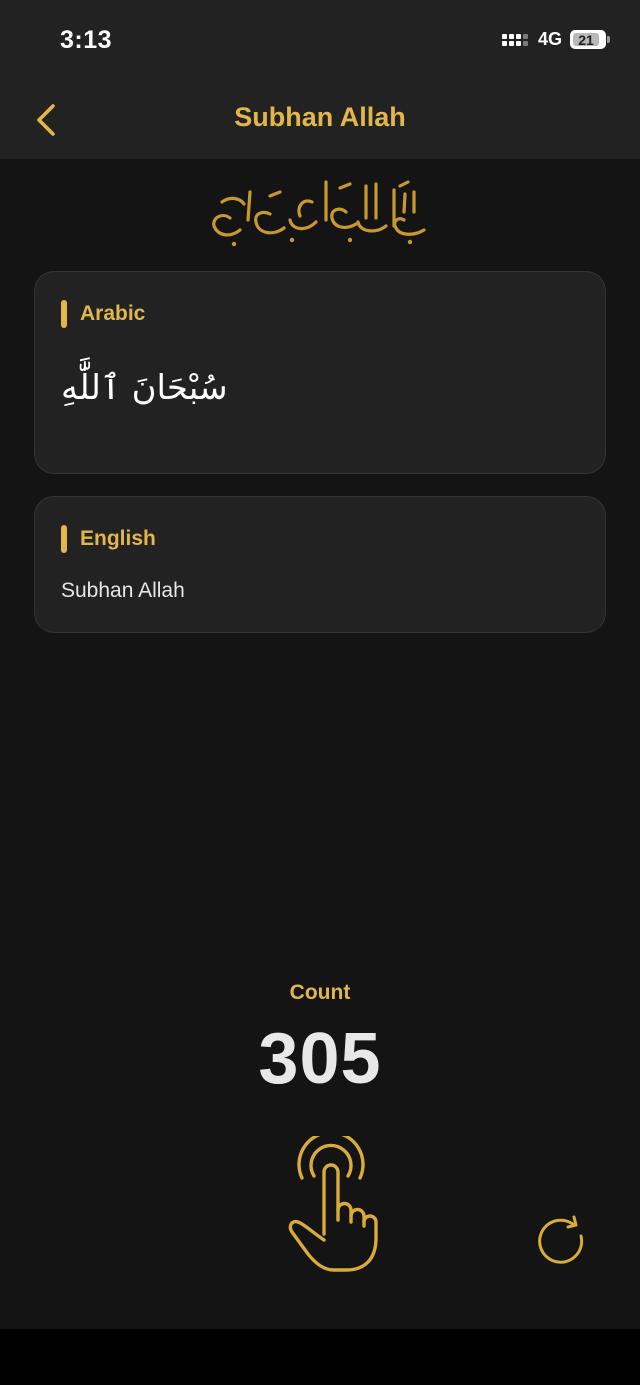 This screenshot has height=1385, width=640. I want to click on english-card-header: English, so click(108, 539).